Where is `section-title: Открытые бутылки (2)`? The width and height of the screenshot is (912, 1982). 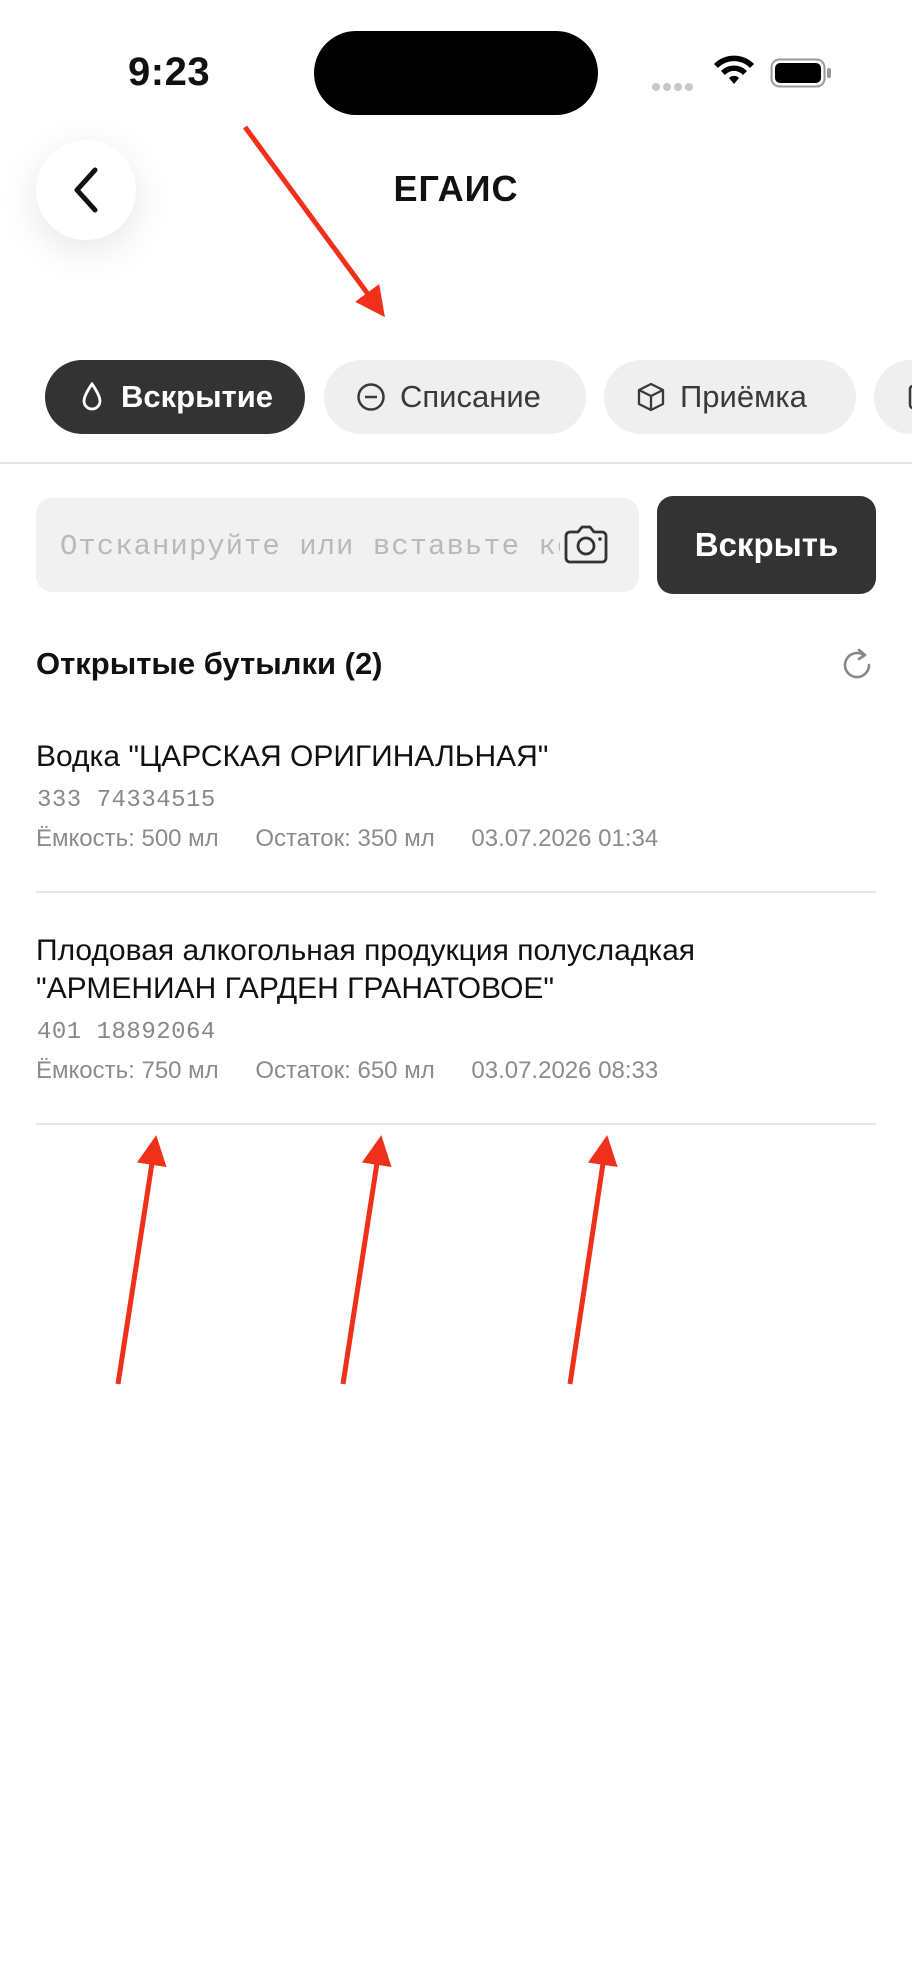
section-title: Открытые бутылки (2) is located at coordinates (209, 663).